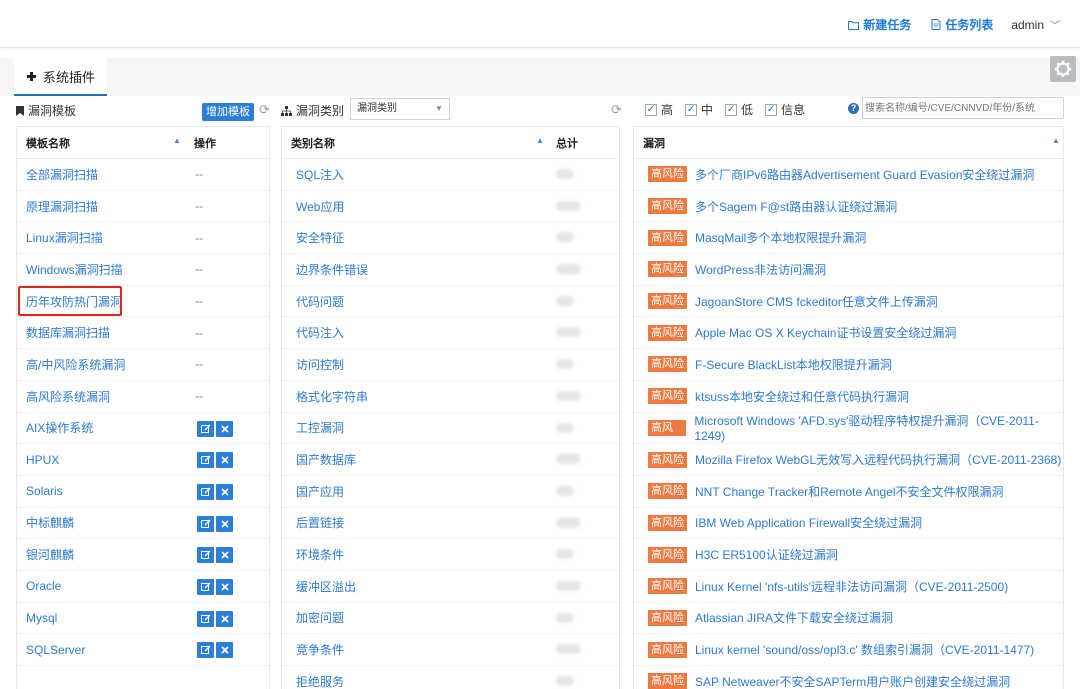  Describe the element at coordinates (41, 618) in the screenshot. I see `template-name-link: Mysql` at that location.